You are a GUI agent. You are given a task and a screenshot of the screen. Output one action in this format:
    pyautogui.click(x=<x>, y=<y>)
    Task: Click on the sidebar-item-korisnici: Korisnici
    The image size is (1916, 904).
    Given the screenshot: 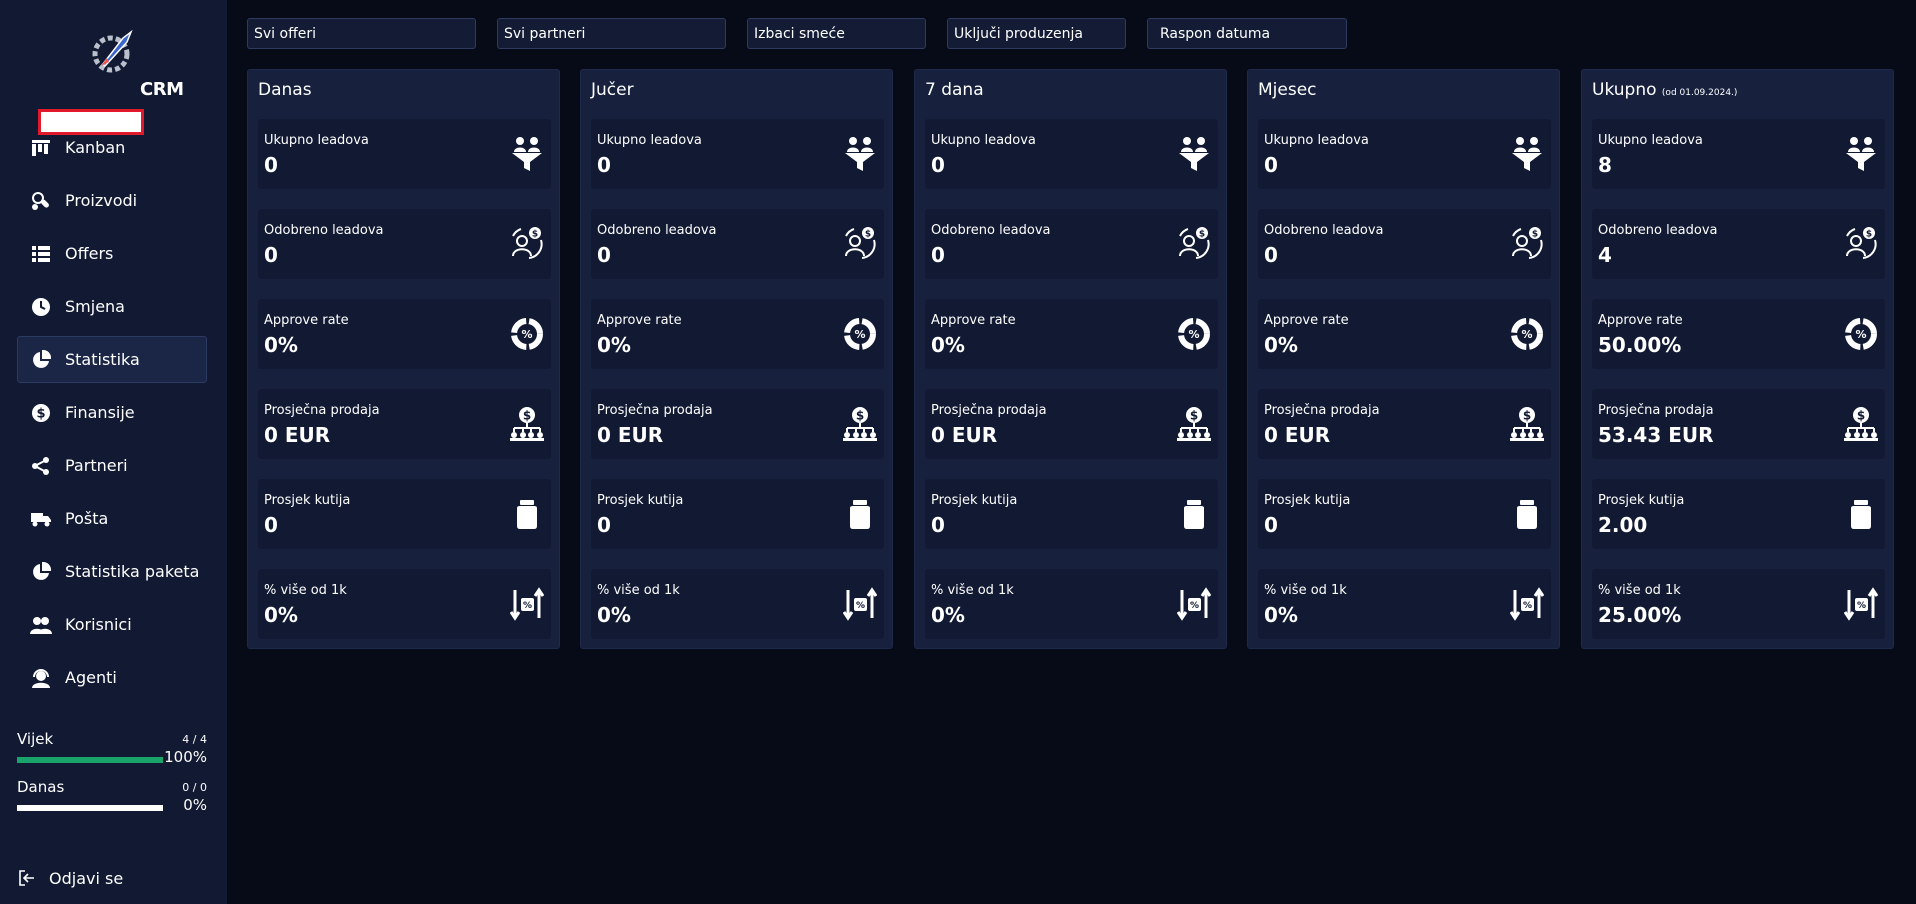 What is the action you would take?
    pyautogui.click(x=112, y=624)
    